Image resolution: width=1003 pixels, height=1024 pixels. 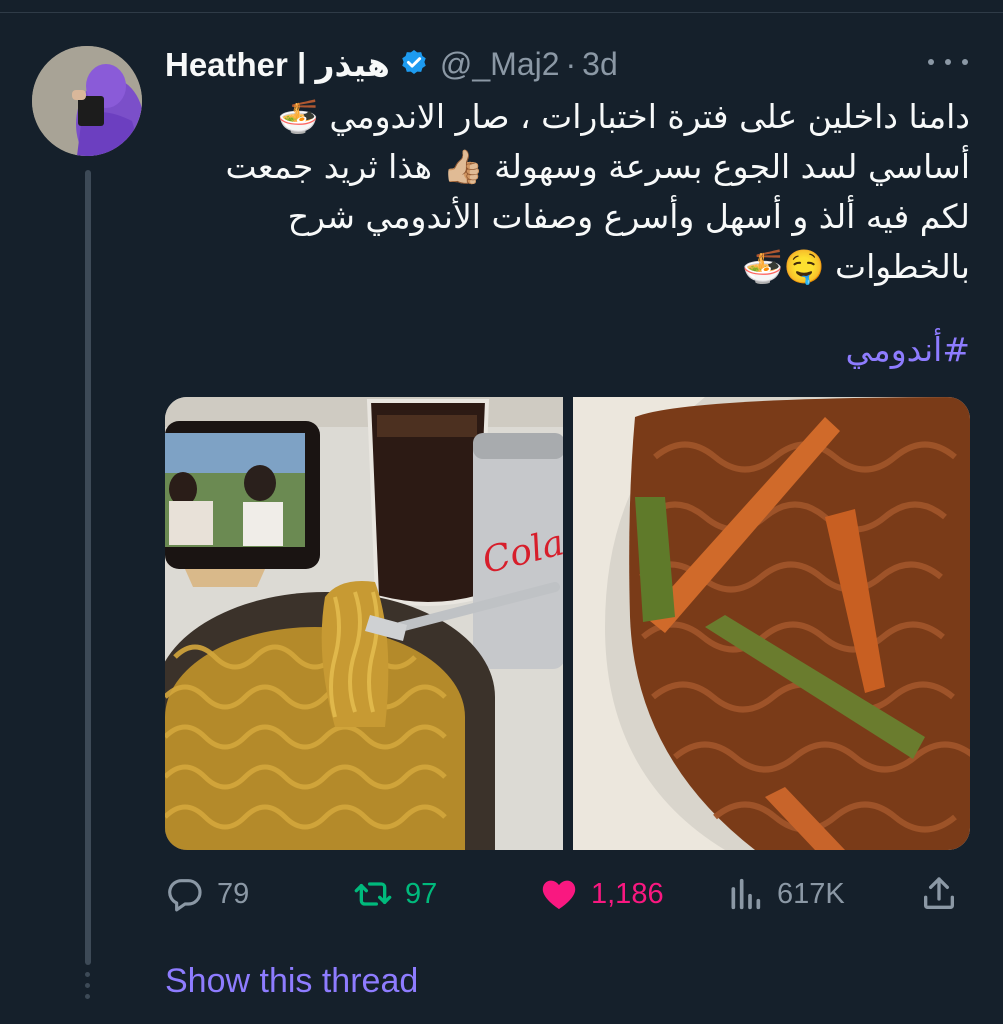 What do you see at coordinates (395, 894) in the screenshot?
I see `retweet-button: 97` at bounding box center [395, 894].